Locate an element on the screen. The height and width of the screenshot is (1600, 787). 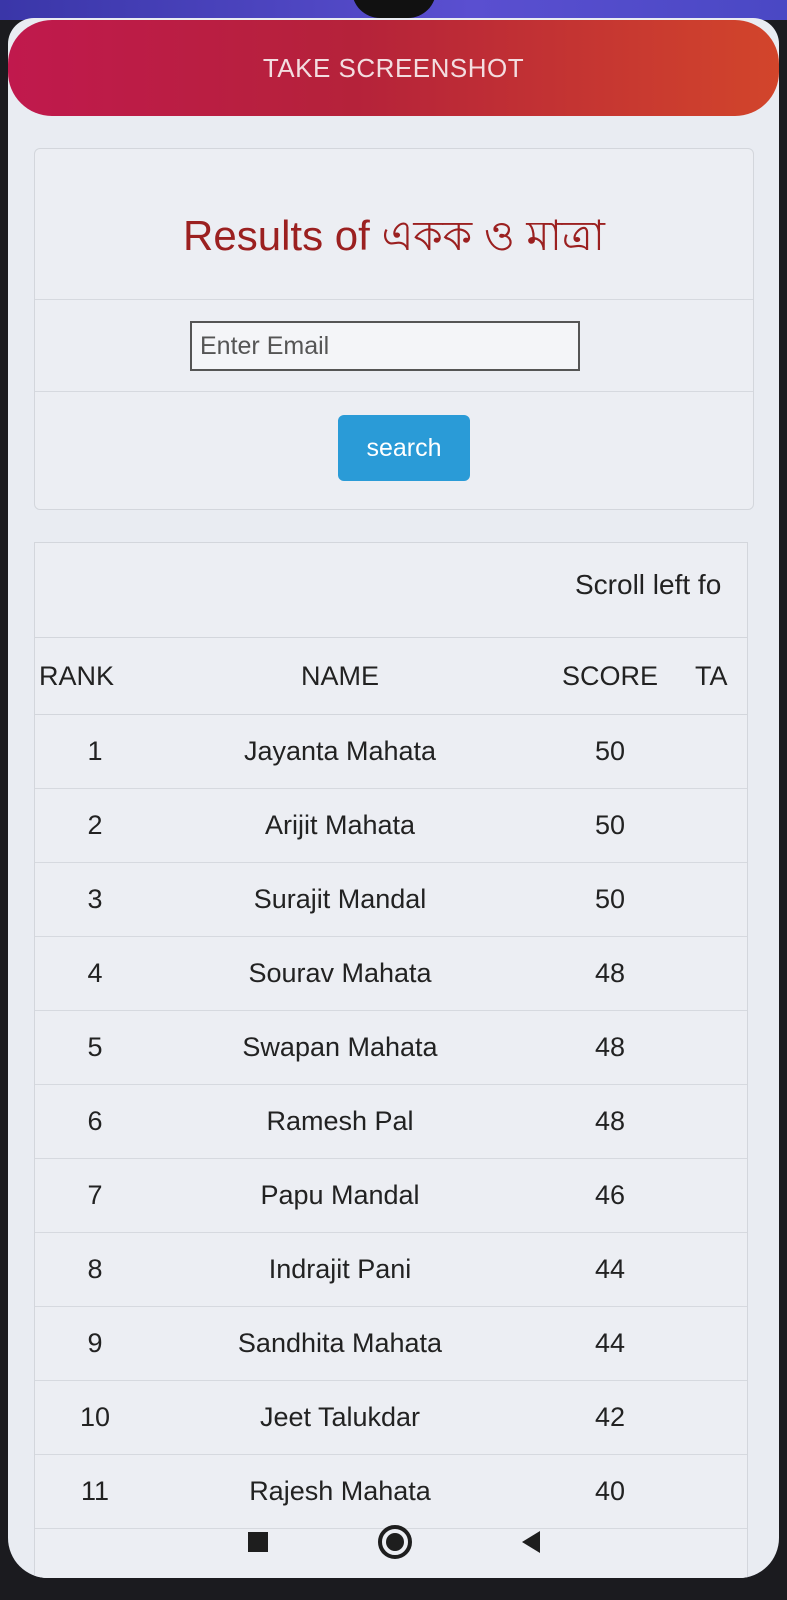
cell-name: Jeet Talukdar is located at coordinates (340, 1416).